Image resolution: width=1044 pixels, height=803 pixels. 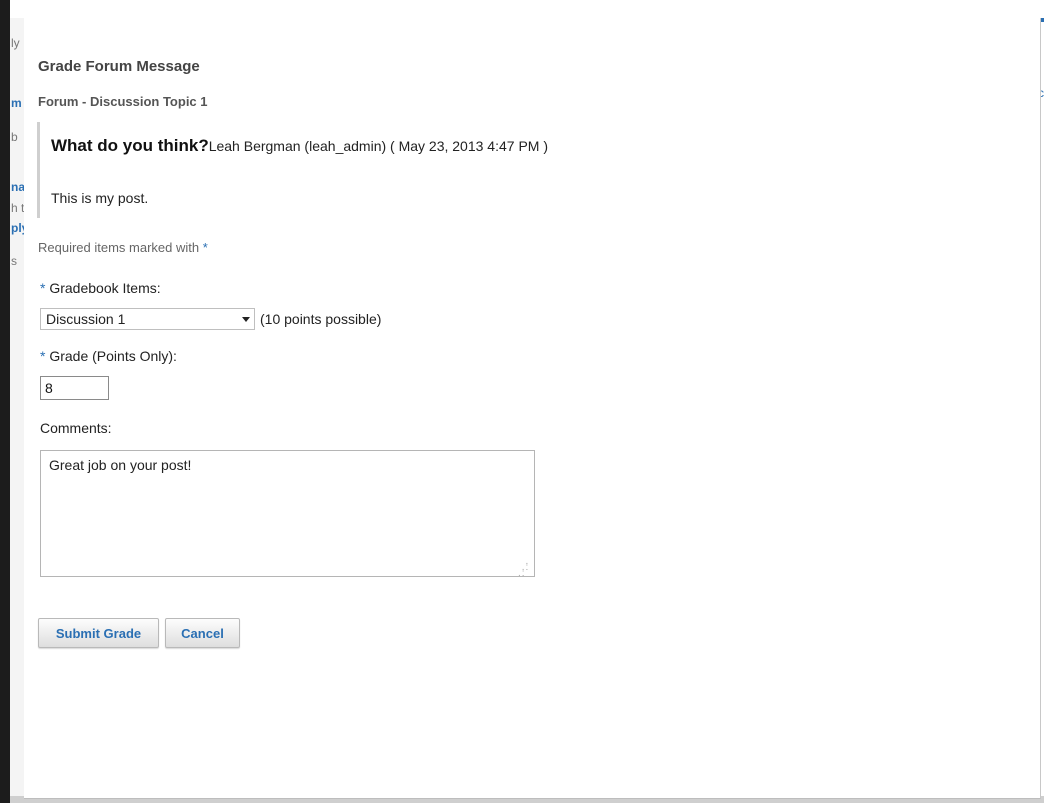 I want to click on message-body: This is my post., so click(x=100, y=198).